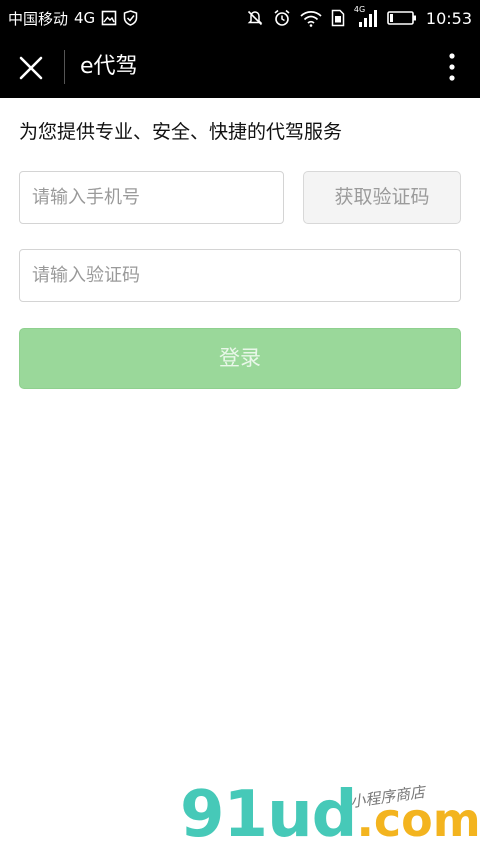 This screenshot has height=855, width=480. Describe the element at coordinates (311, 18) in the screenshot. I see `wifi-icon` at that location.